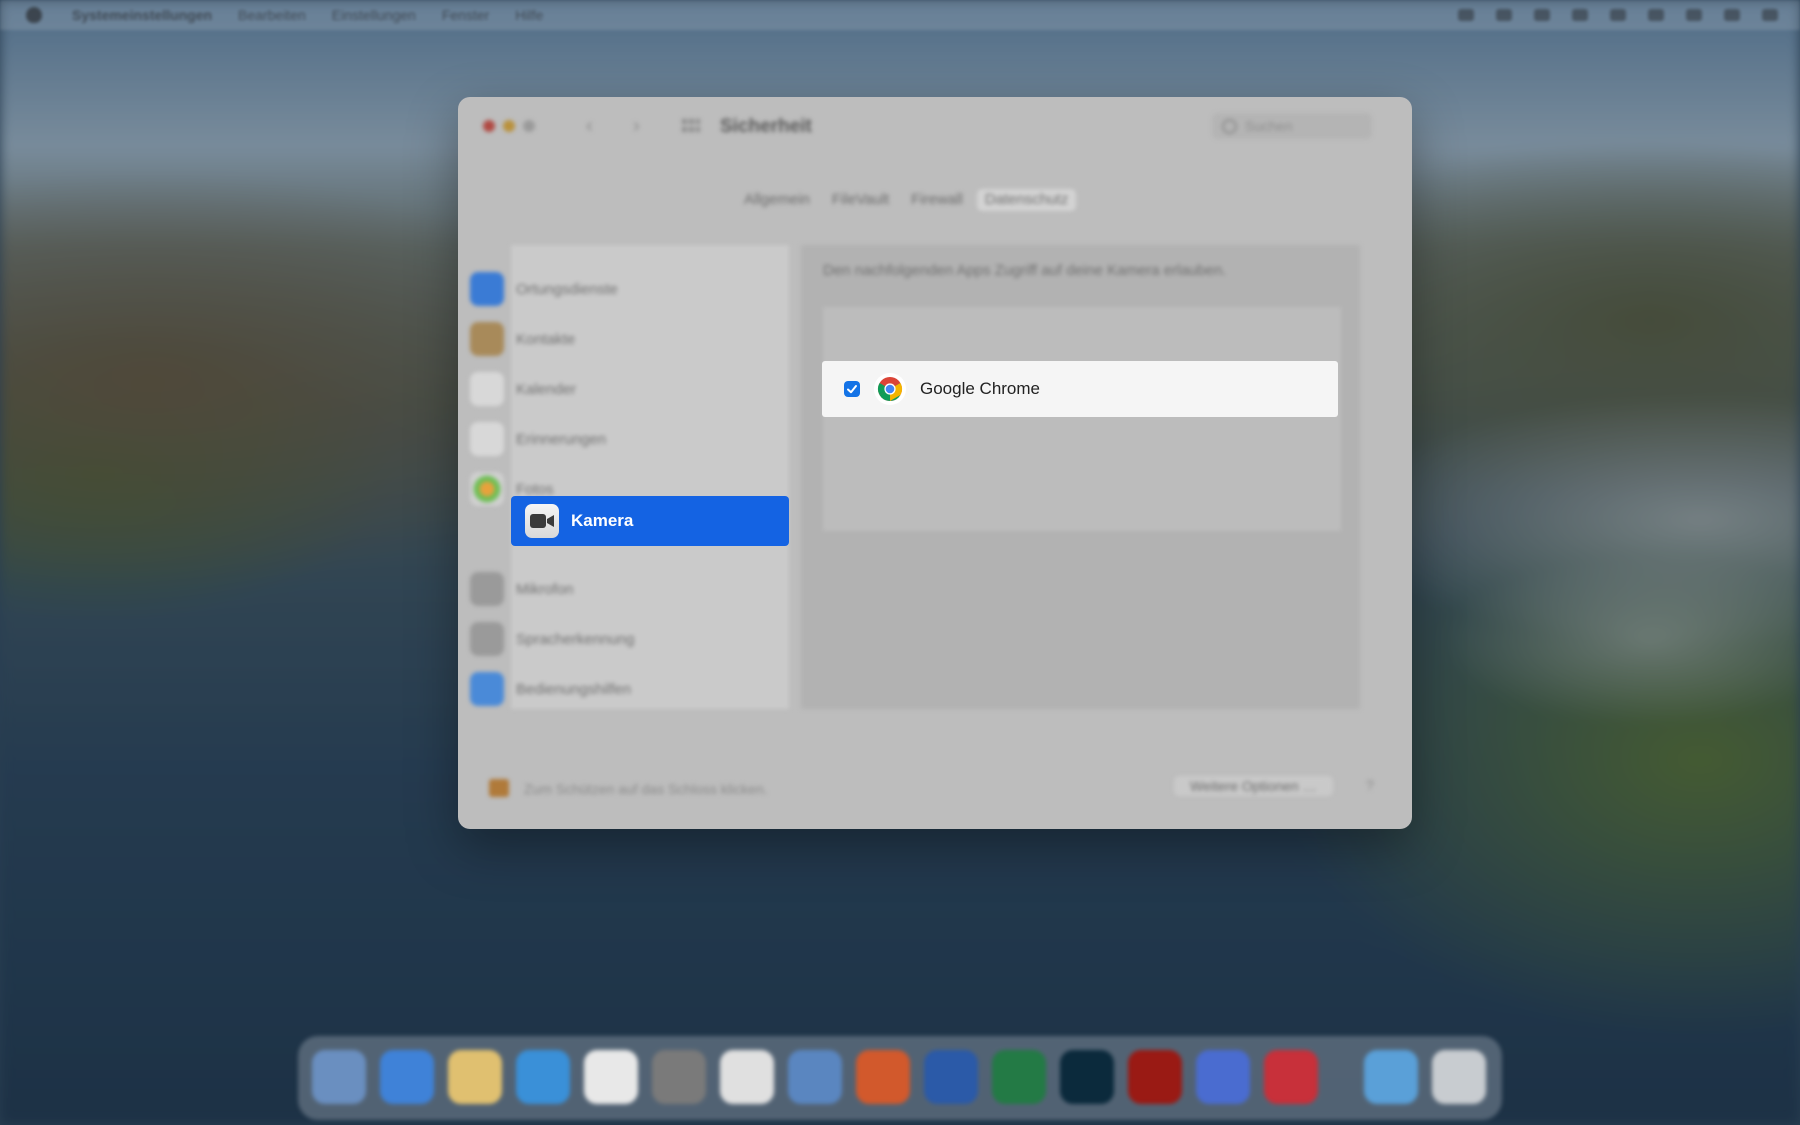 This screenshot has height=1125, width=1800. Describe the element at coordinates (815, 1077) in the screenshot. I see `messages-icon` at that location.